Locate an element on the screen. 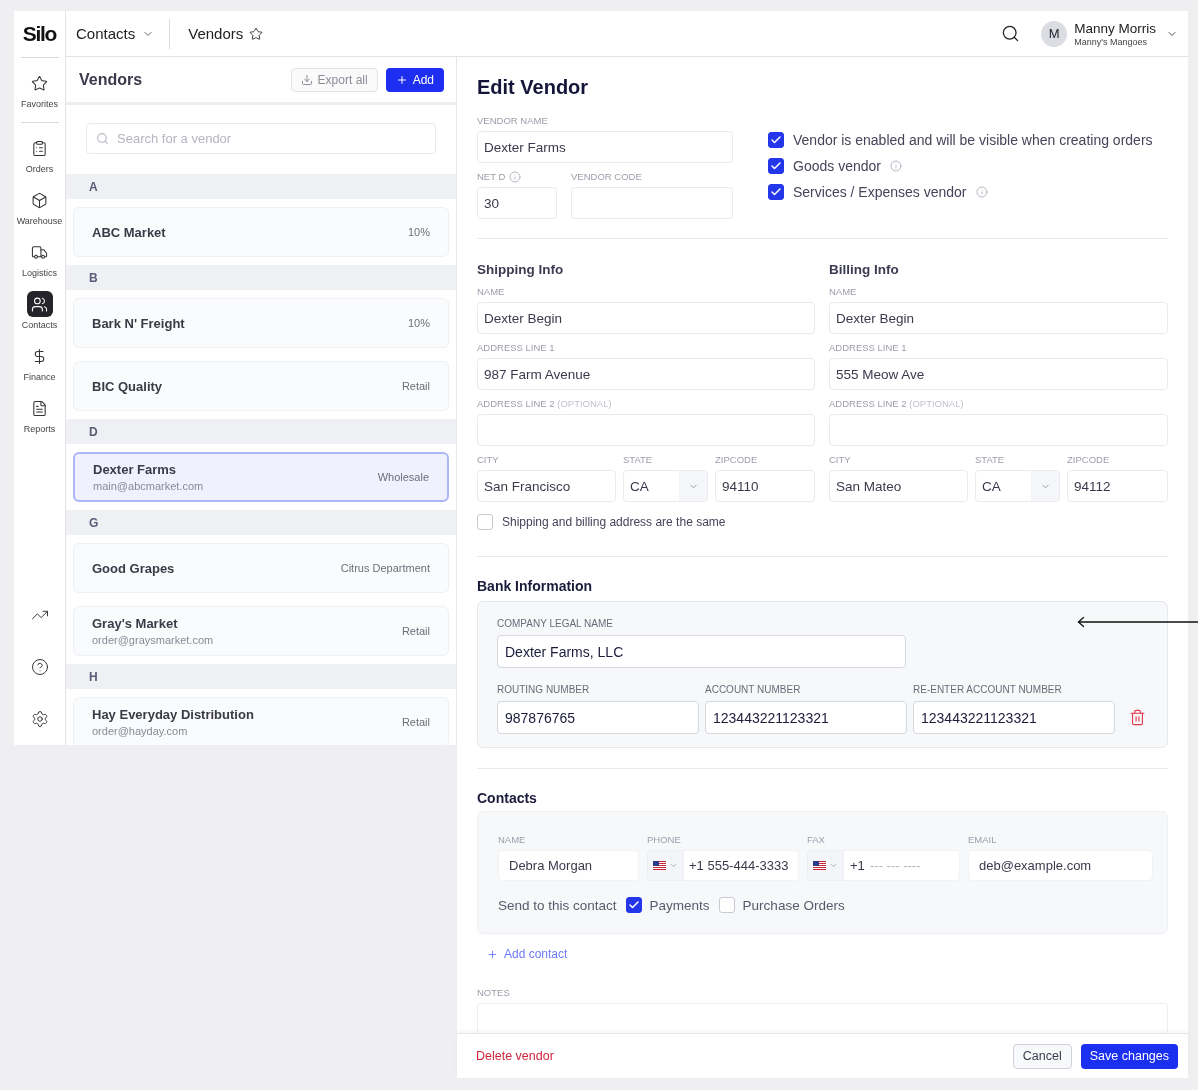 The image size is (1198, 1090). field-label: VENDOR NAME is located at coordinates (512, 121).